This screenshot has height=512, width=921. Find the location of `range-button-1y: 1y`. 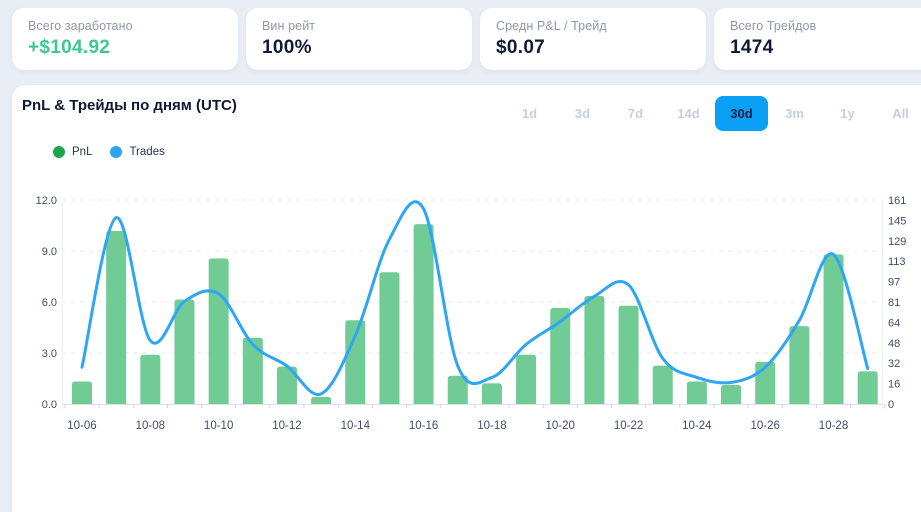

range-button-1y: 1y is located at coordinates (847, 113).